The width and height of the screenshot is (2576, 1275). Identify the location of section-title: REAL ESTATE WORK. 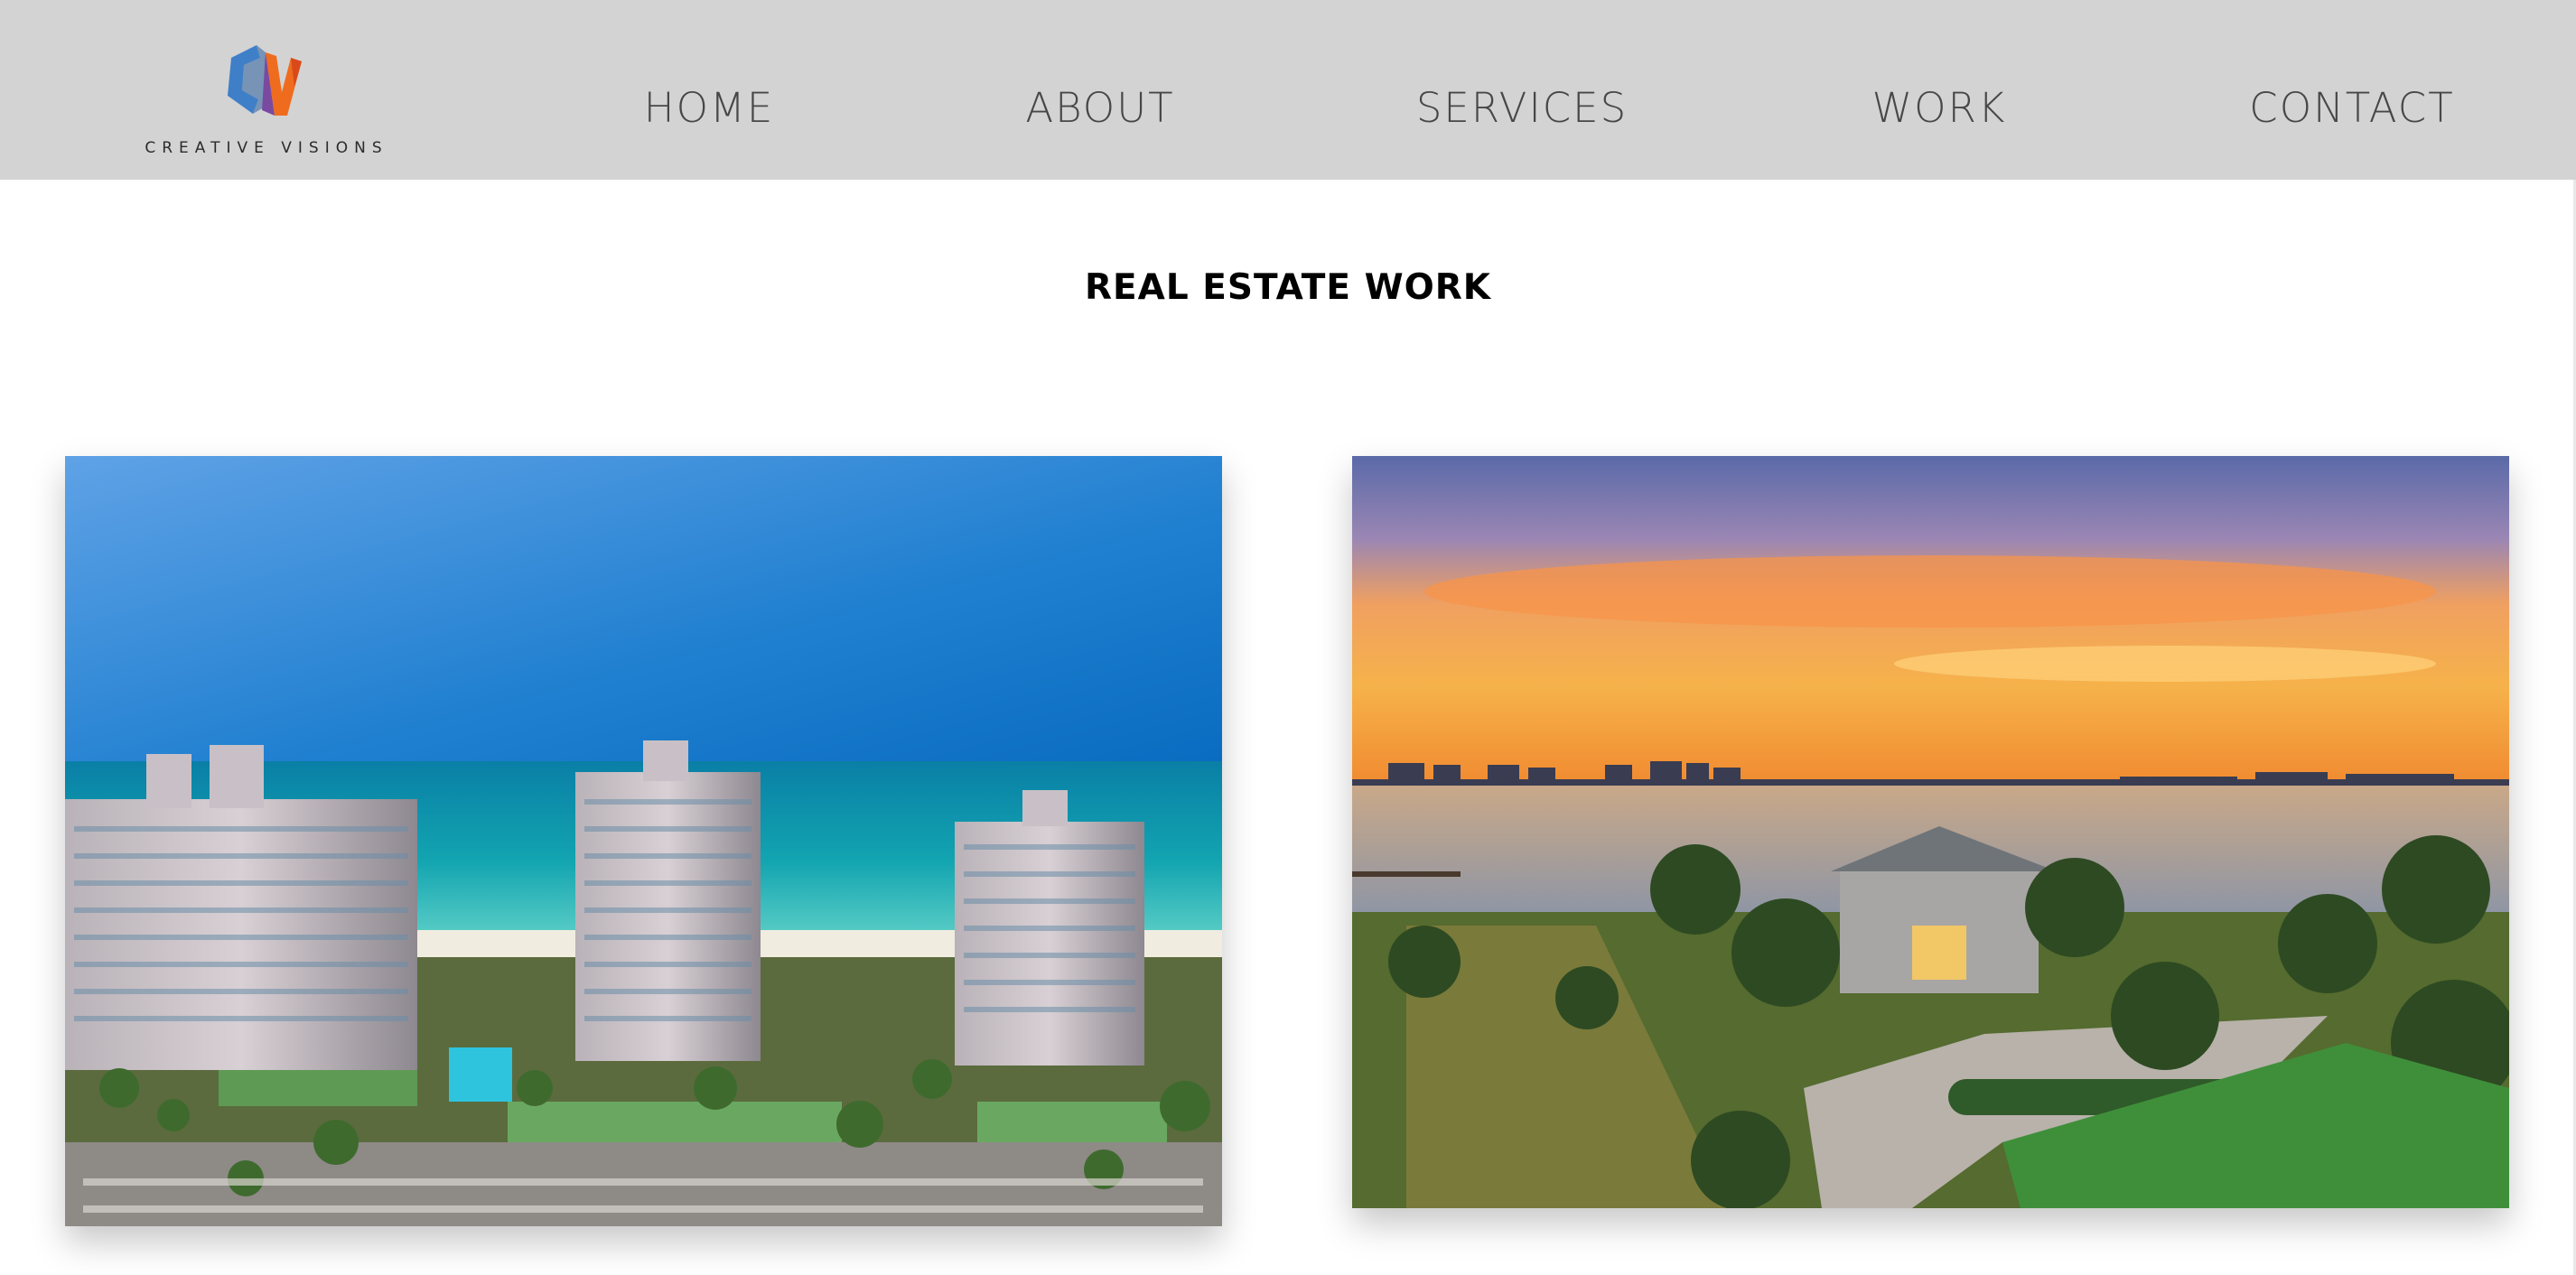
(1288, 287).